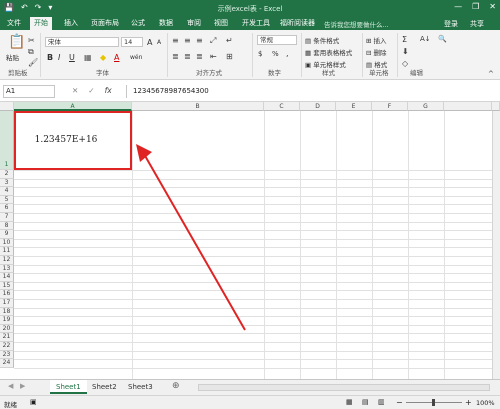  What do you see at coordinates (425, 39) in the screenshot?
I see `sort-filter-button: A↓` at bounding box center [425, 39].